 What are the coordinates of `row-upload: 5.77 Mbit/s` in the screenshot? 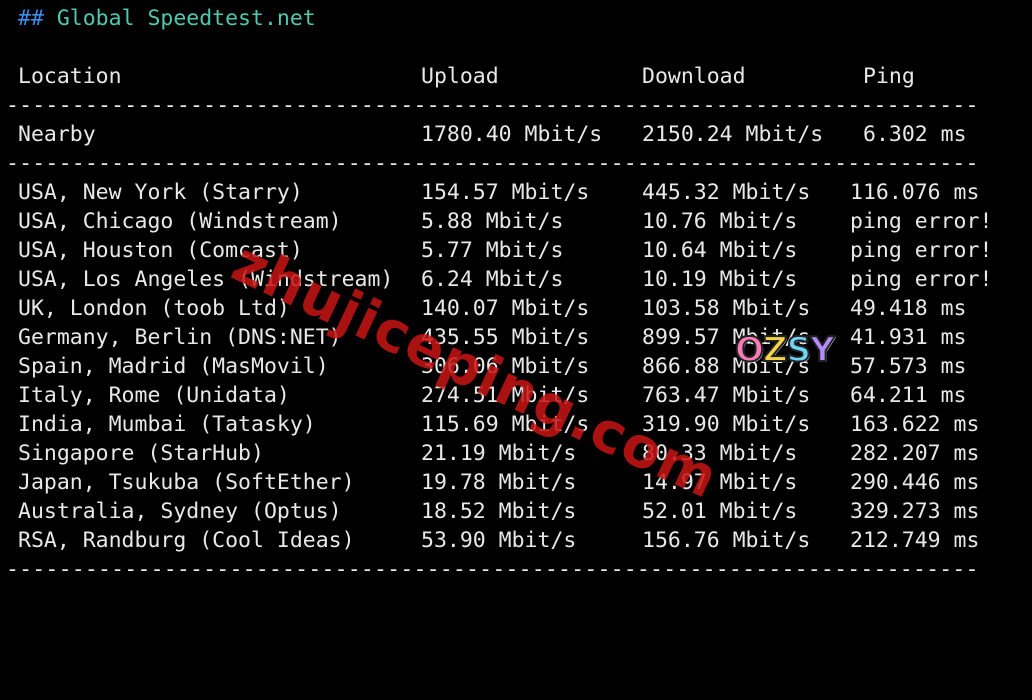 It's located at (492, 250).